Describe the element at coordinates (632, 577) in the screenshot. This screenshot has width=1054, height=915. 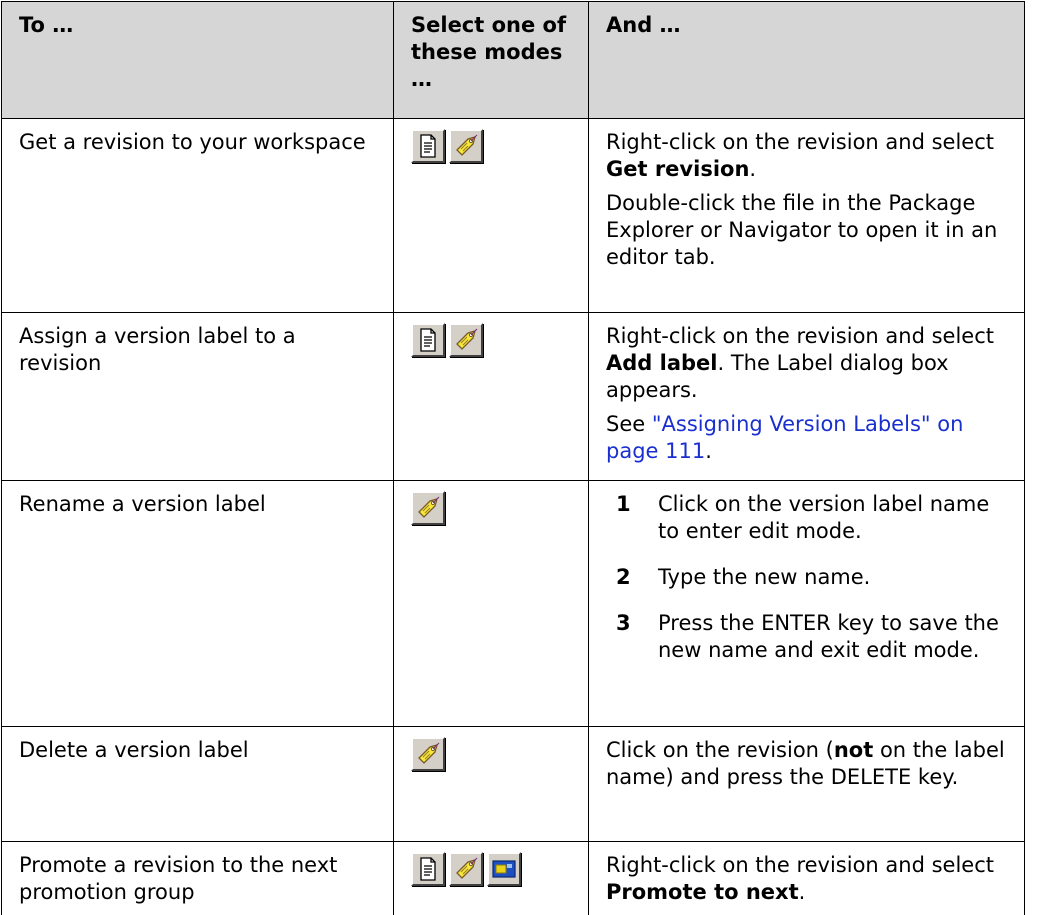
I see `step-number: 2` at that location.